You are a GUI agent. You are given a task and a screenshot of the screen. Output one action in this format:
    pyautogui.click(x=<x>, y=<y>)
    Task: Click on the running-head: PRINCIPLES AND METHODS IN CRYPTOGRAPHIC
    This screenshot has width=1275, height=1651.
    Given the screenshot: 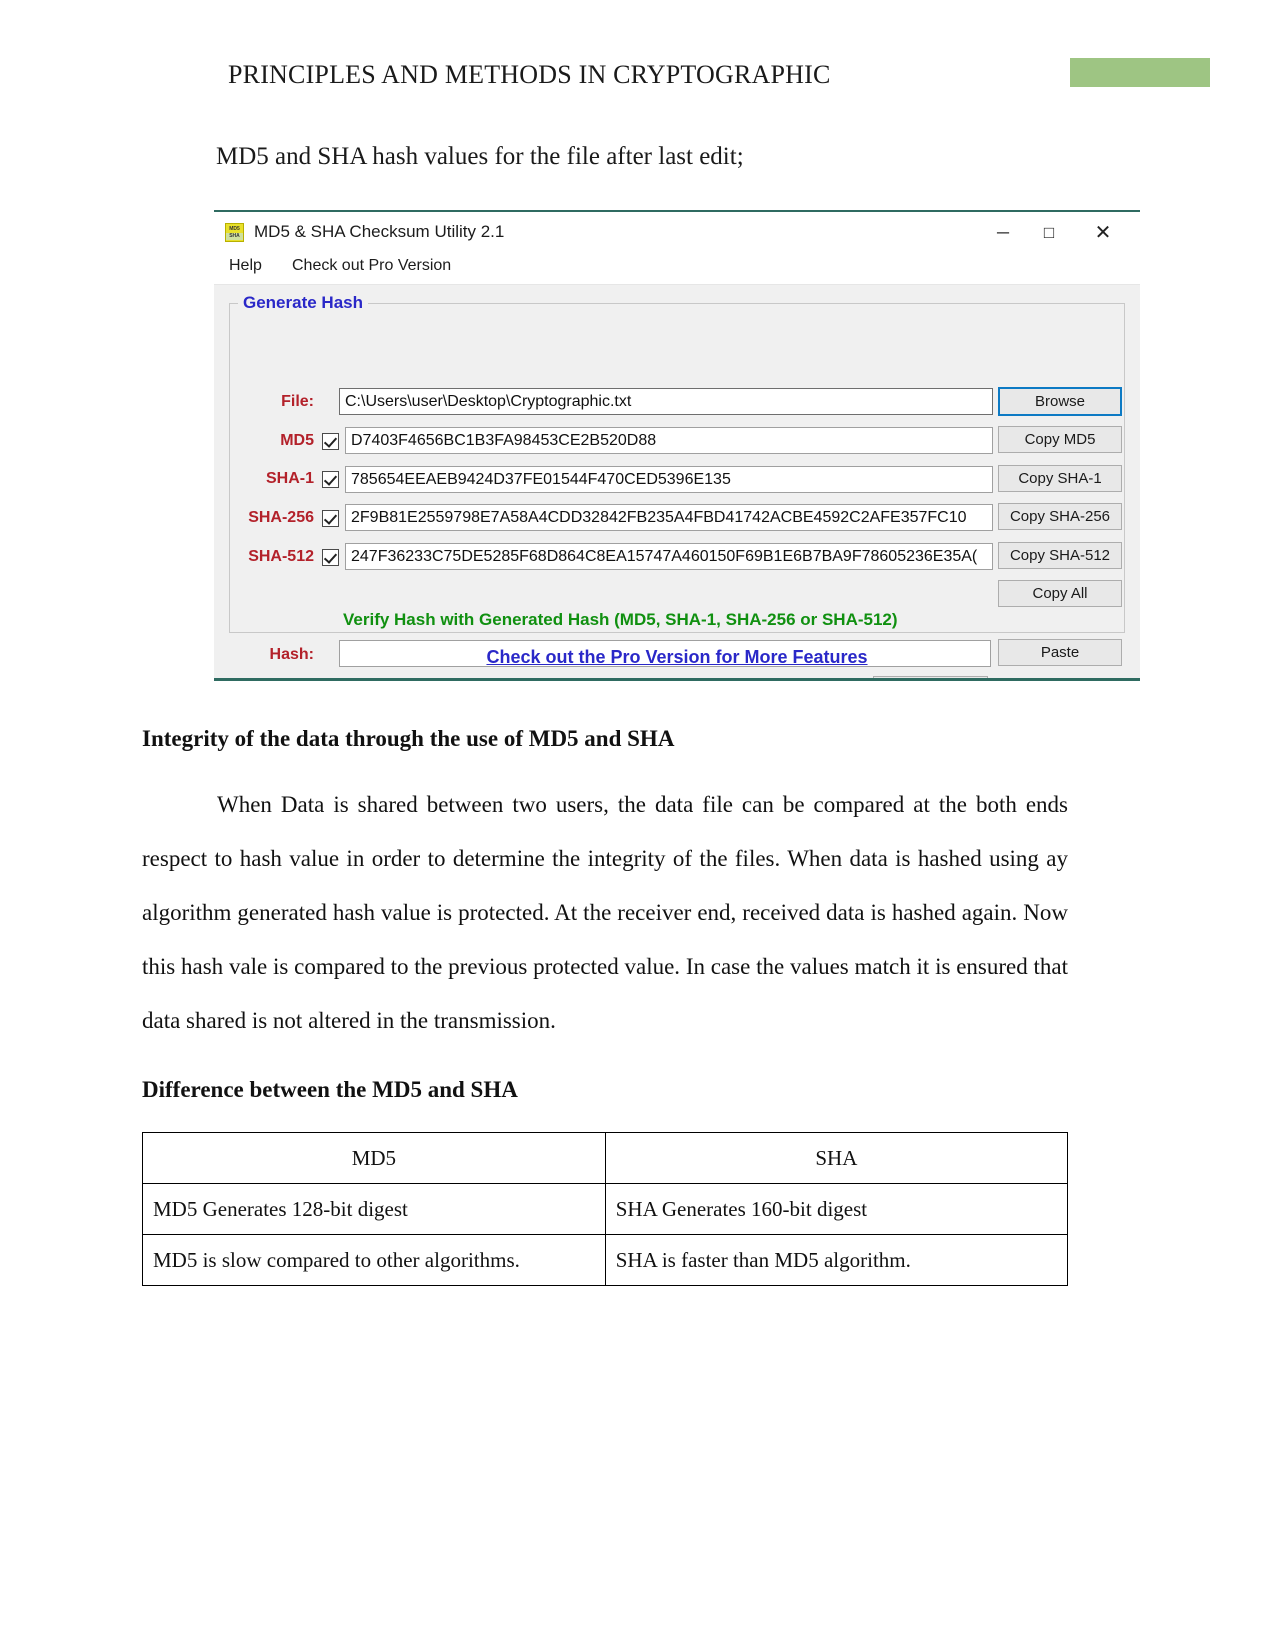 What is the action you would take?
    pyautogui.click(x=529, y=74)
    